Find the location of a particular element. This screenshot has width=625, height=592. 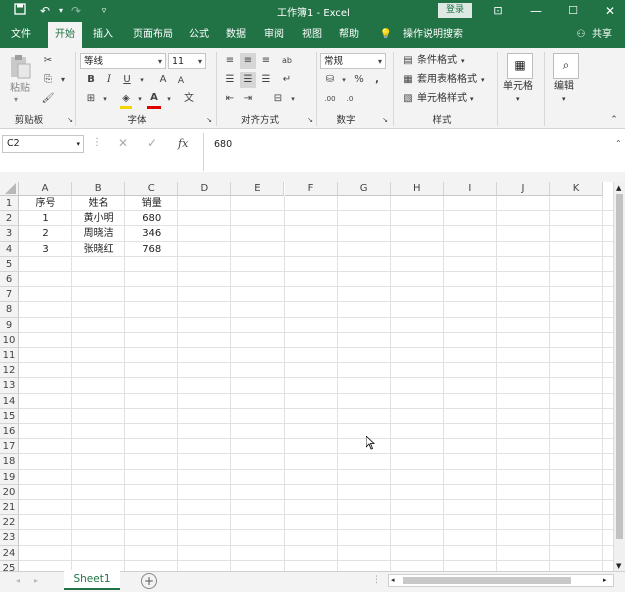

orientation-icon: ab is located at coordinates (287, 61).